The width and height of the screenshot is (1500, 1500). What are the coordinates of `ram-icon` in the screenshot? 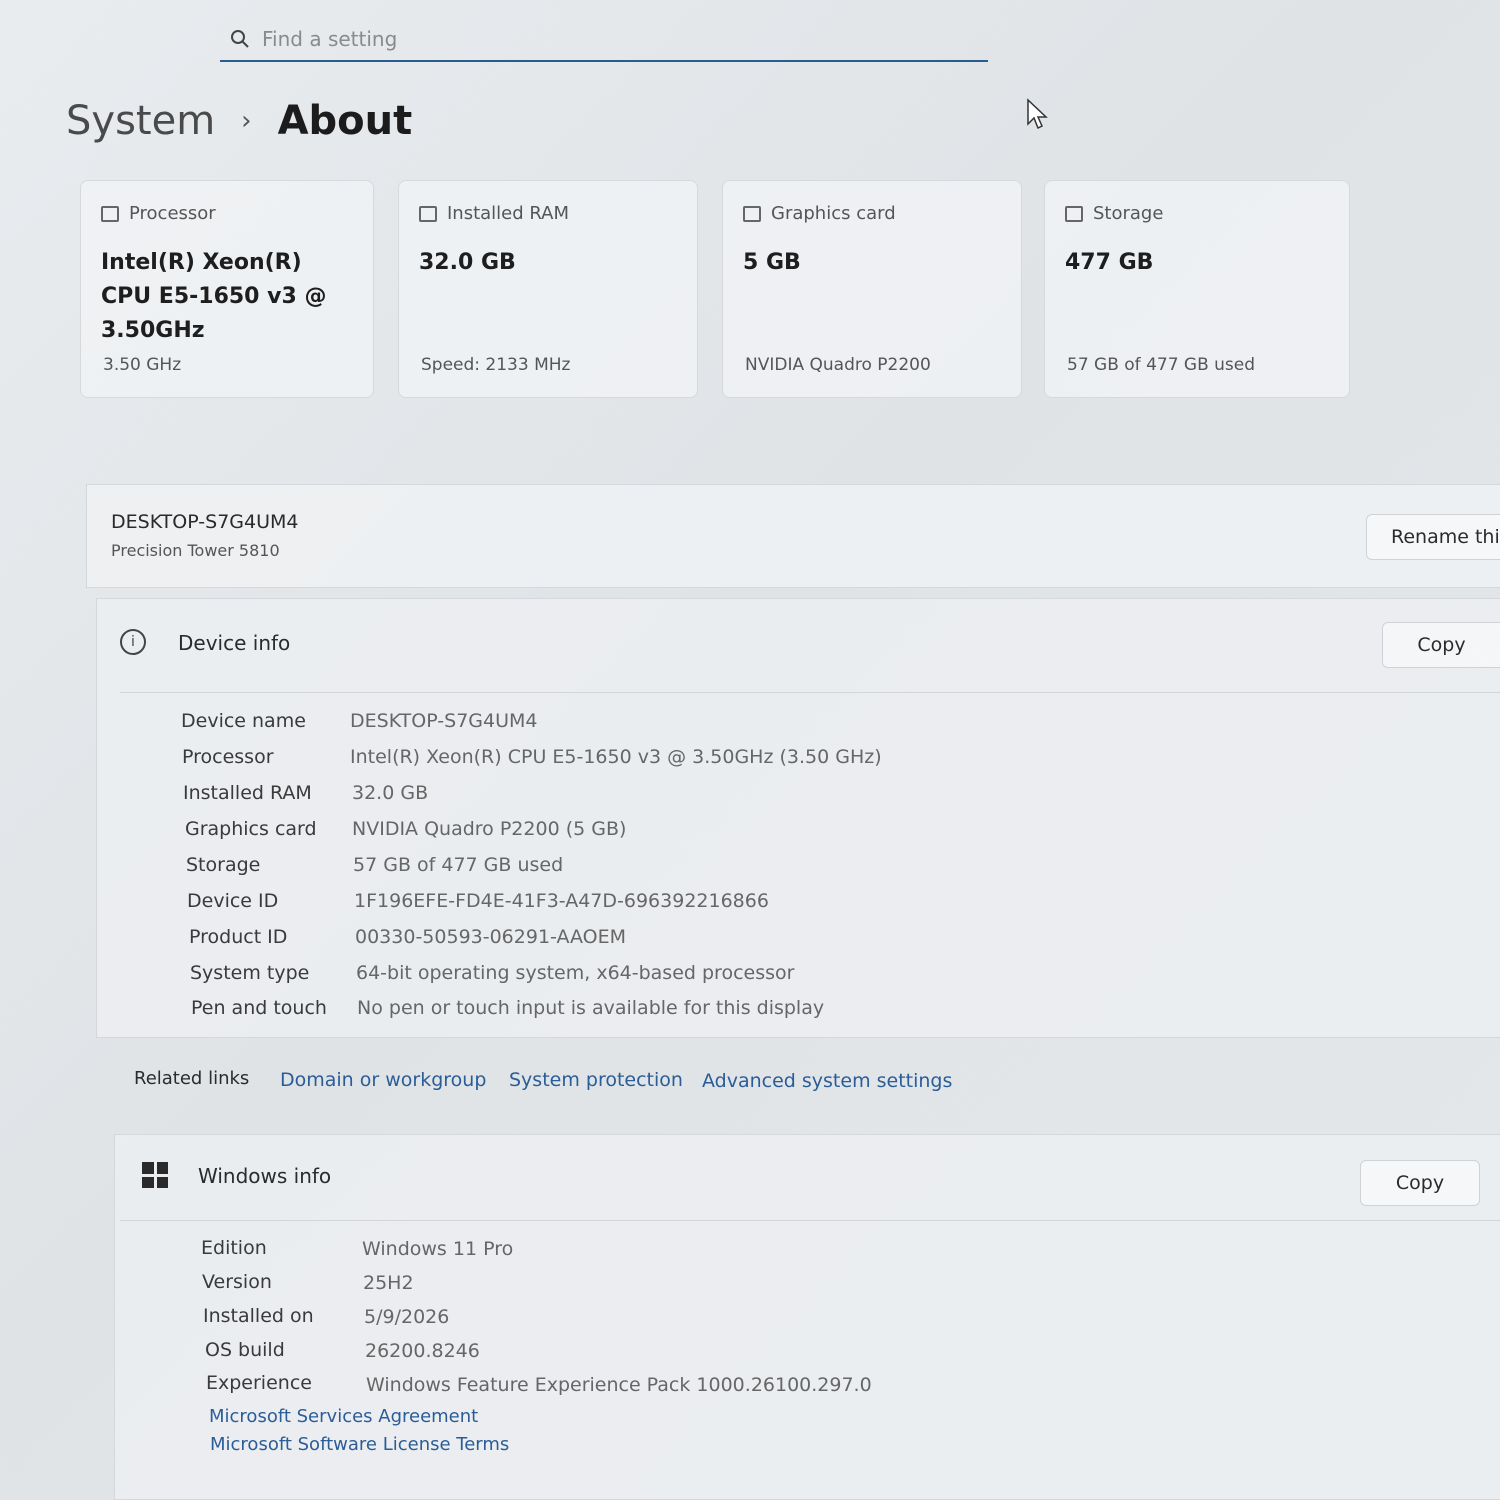 It's located at (428, 213).